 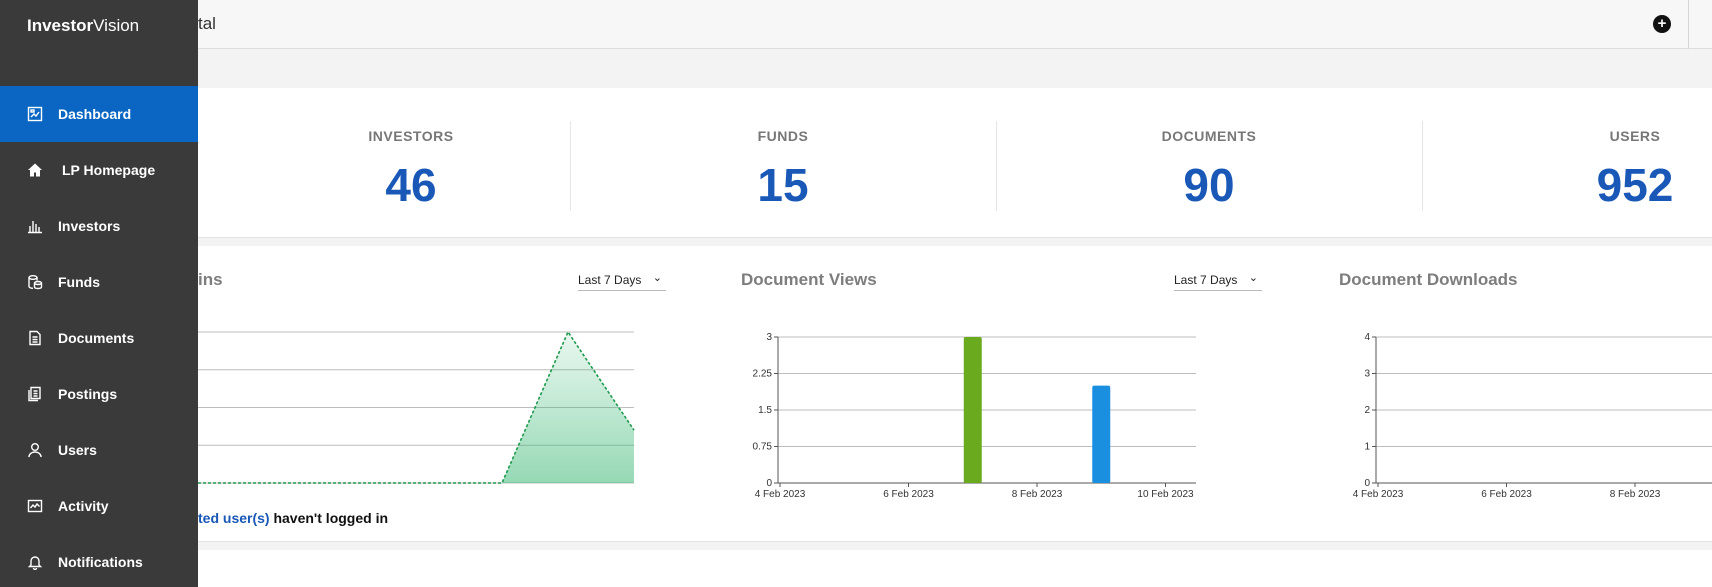 What do you see at coordinates (1662, 24) in the screenshot?
I see `add-icon: +` at bounding box center [1662, 24].